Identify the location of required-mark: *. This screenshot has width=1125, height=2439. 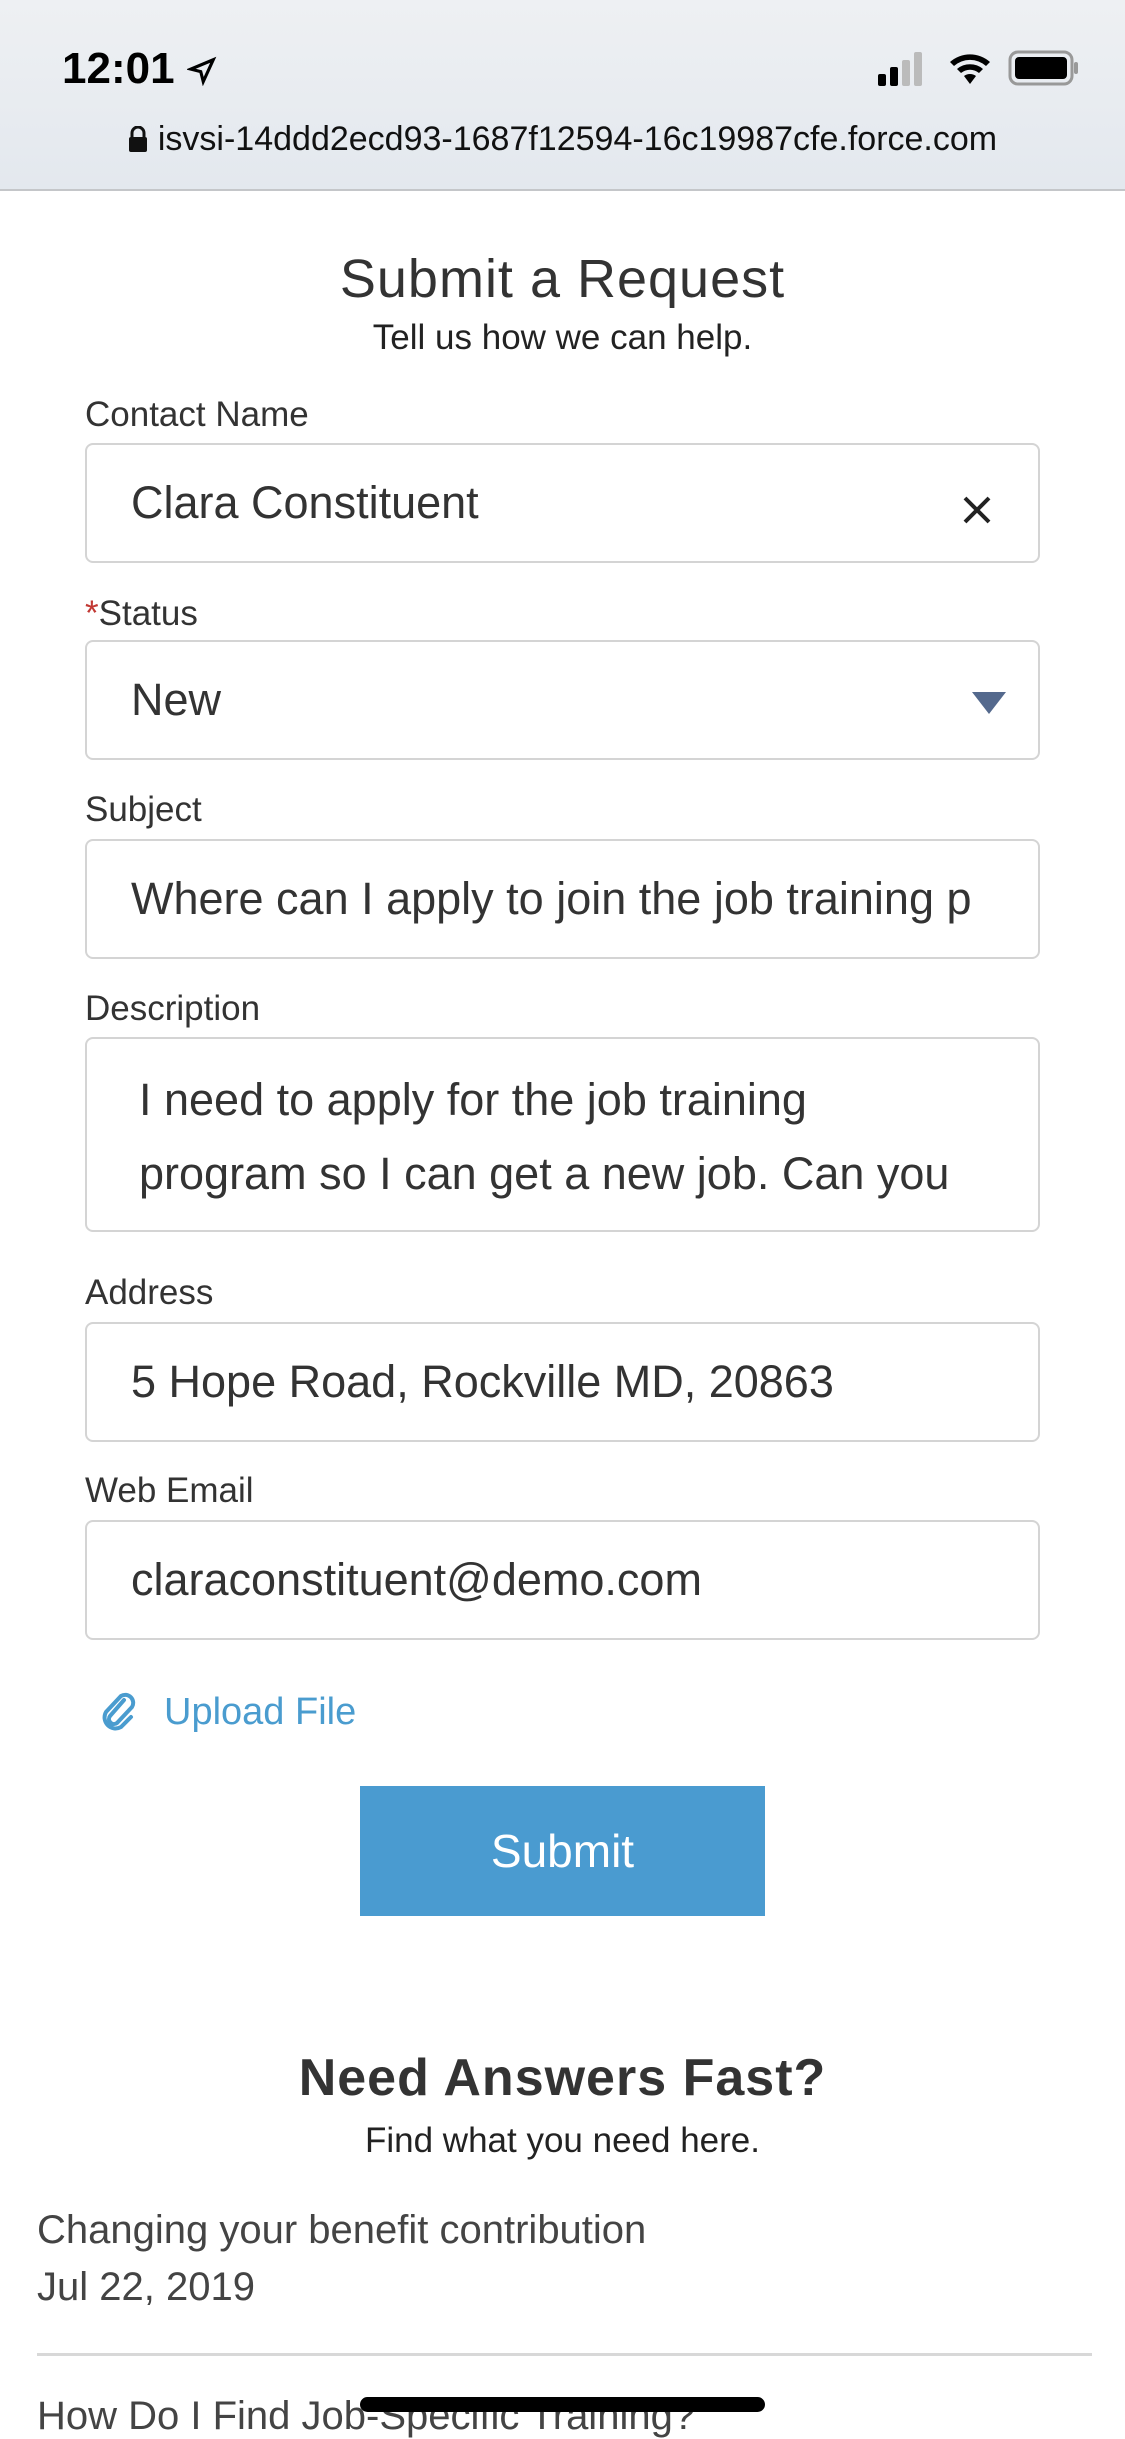
(92, 613).